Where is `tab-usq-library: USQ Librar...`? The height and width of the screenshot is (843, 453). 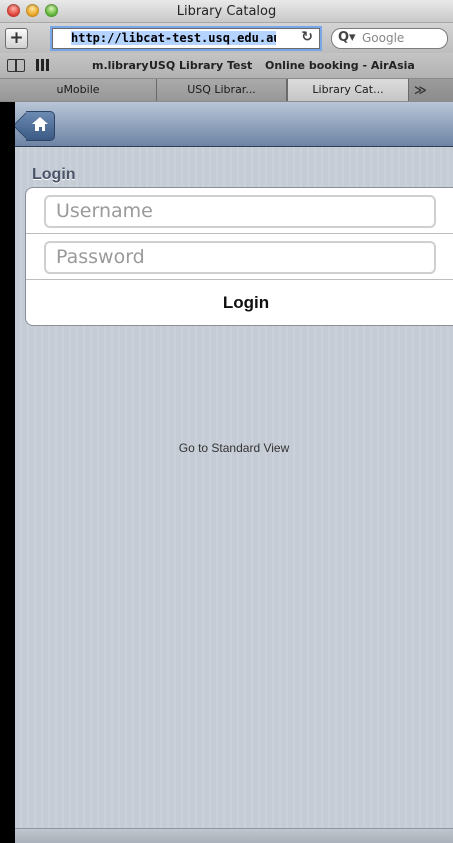 tab-usq-library: USQ Librar... is located at coordinates (222, 90).